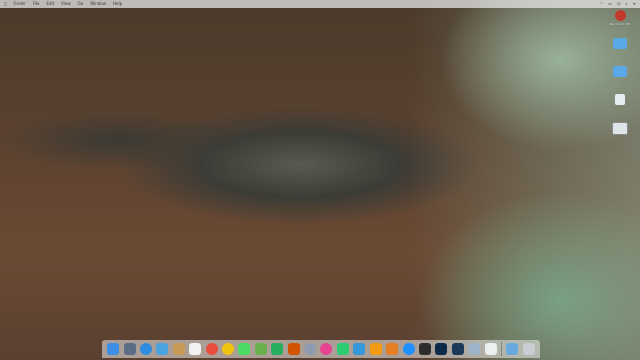 Image resolution: width=640 pixels, height=360 pixels. What do you see at coordinates (310, 349) in the screenshot?
I see `preferences-icon` at bounding box center [310, 349].